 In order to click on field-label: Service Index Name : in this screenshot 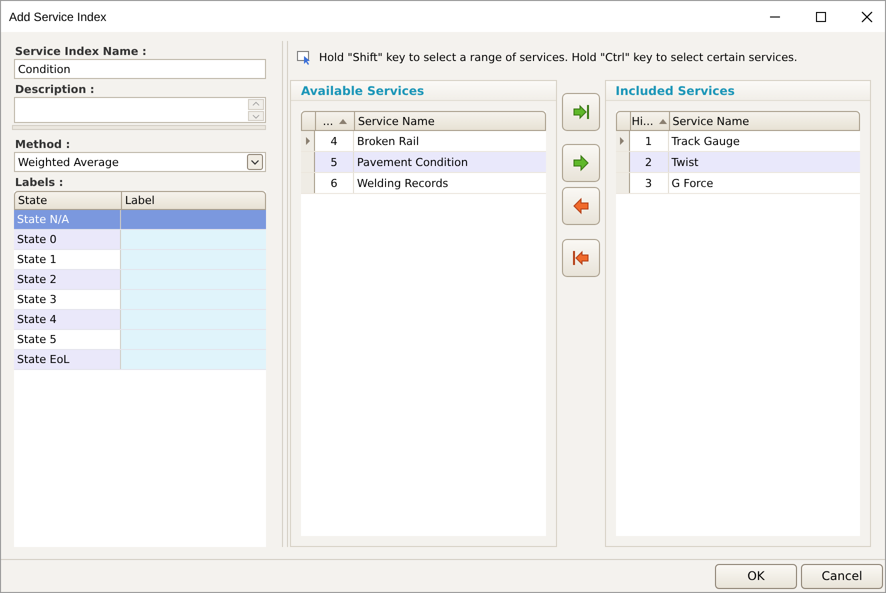, I will do `click(81, 51)`.